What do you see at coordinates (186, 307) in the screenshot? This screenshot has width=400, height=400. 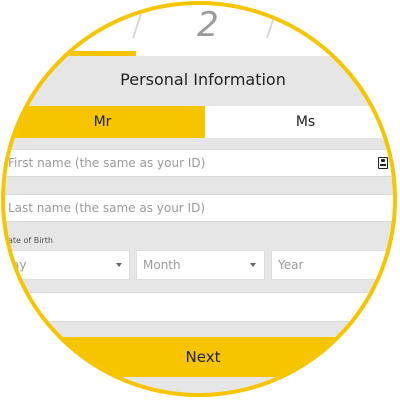 I see `email-input` at bounding box center [186, 307].